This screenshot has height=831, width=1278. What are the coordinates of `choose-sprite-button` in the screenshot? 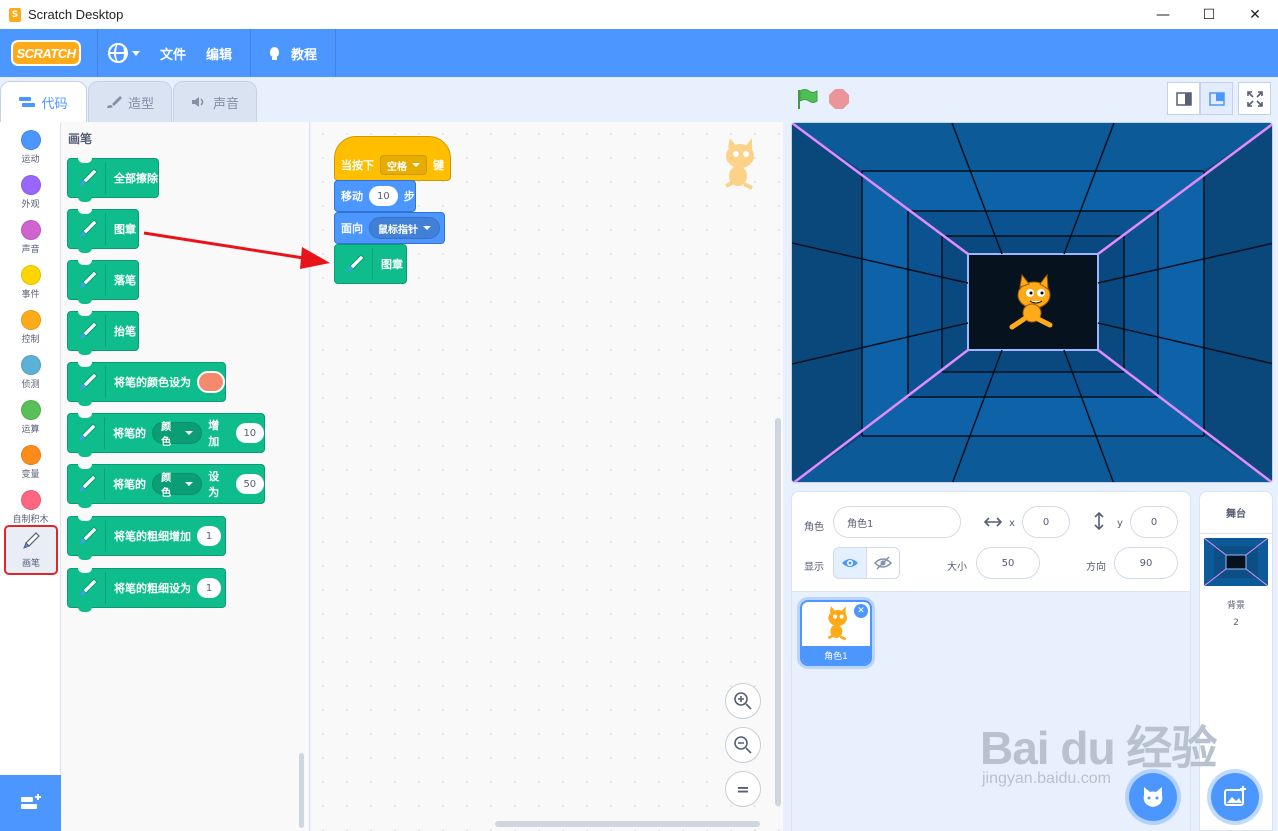 It's located at (1153, 797).